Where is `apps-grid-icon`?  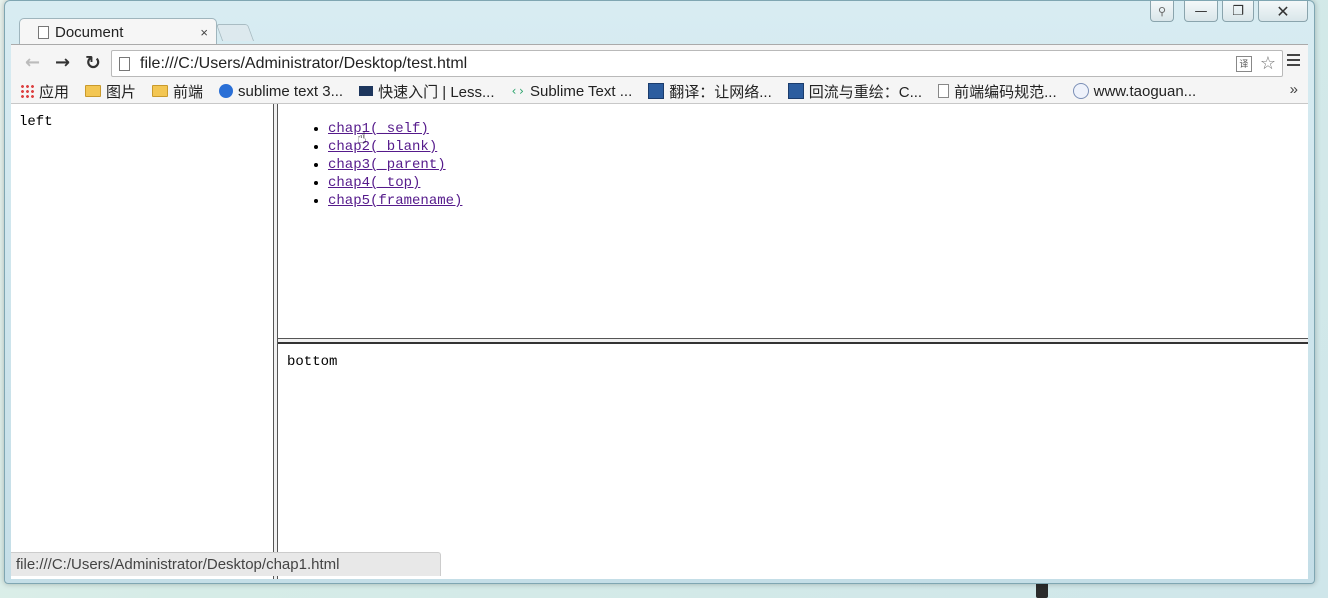 apps-grid-icon is located at coordinates (27, 91).